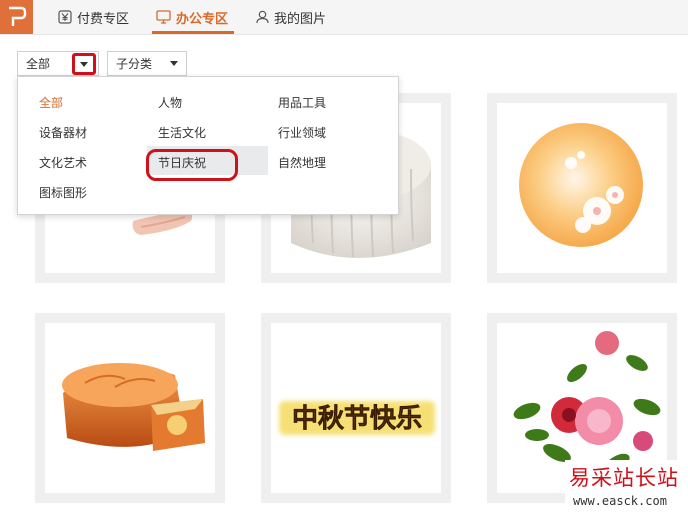 Image resolution: width=688 pixels, height=516 pixels. Describe the element at coordinates (302, 102) in the screenshot. I see `menu-item-tools: 用品工具` at that location.